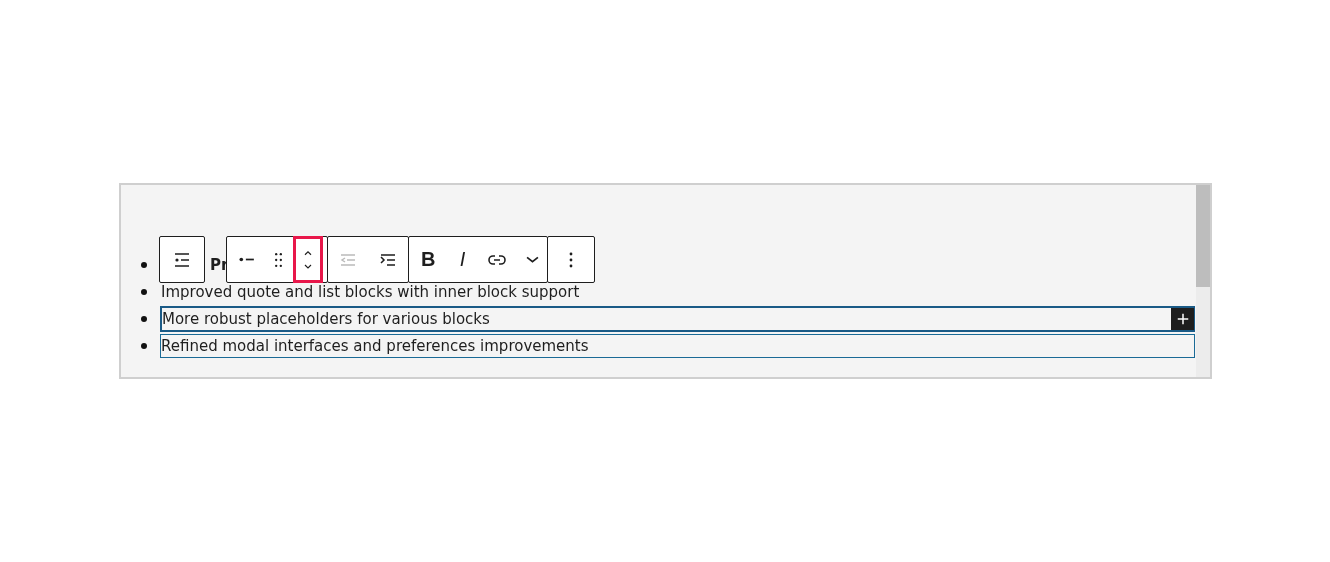 This screenshot has height=562, width=1330. What do you see at coordinates (532, 259) in the screenshot?
I see `chevron-down-icon` at bounding box center [532, 259].